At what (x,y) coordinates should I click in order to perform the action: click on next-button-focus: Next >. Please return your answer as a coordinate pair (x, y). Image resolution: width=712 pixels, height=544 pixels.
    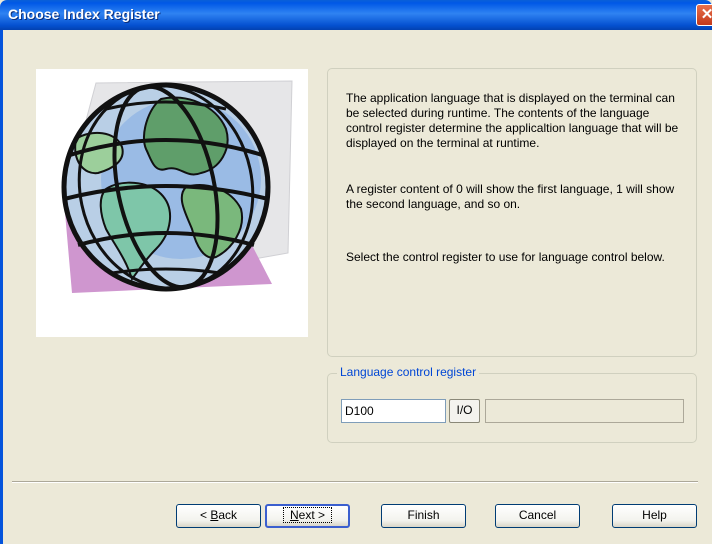
    Looking at the image, I should click on (307, 515).